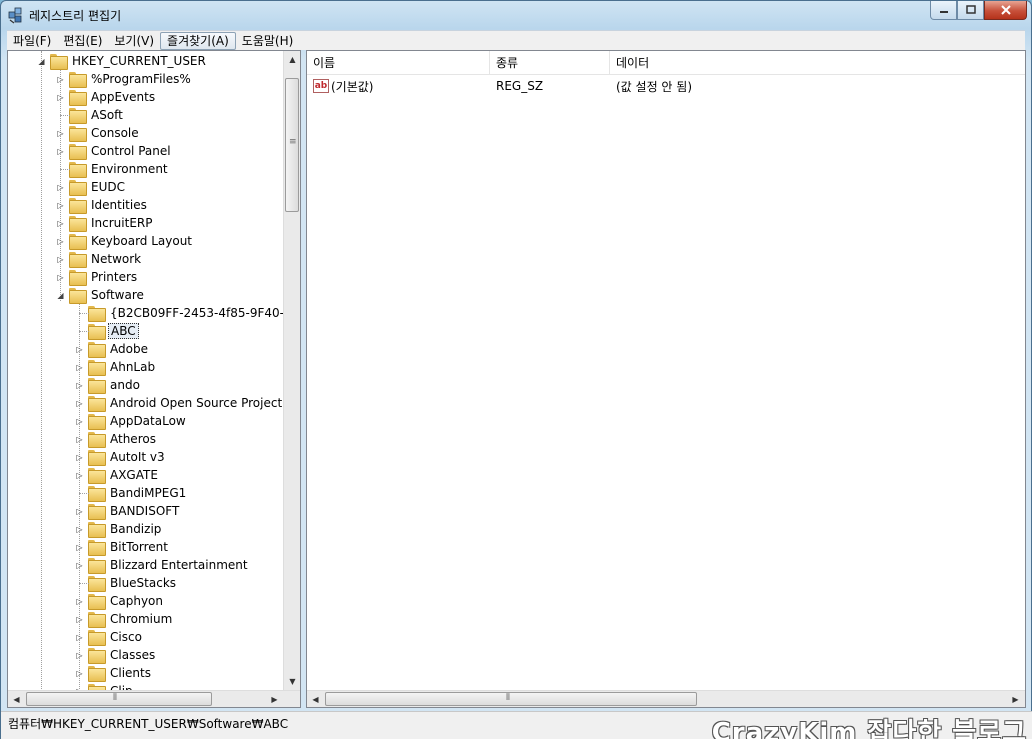 The height and width of the screenshot is (739, 1032). What do you see at coordinates (550, 63) in the screenshot?
I see `column-type: 종류` at bounding box center [550, 63].